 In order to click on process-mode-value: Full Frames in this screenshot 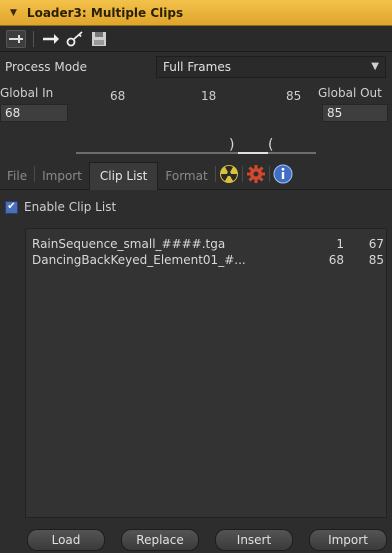, I will do `click(197, 67)`.